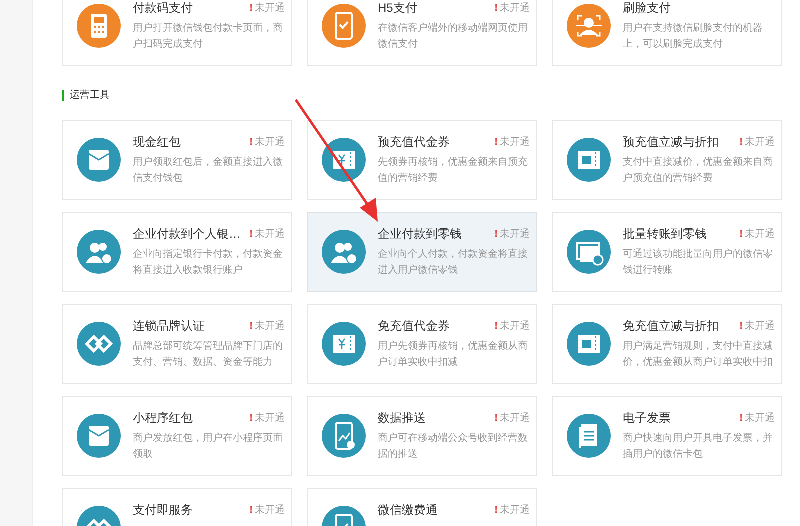 Image resolution: width=800 pixels, height=526 pixels. What do you see at coordinates (453, 263) in the screenshot?
I see `service-description: 企业向个人付款，付款资金将直接进入用户微信零钱` at bounding box center [453, 263].